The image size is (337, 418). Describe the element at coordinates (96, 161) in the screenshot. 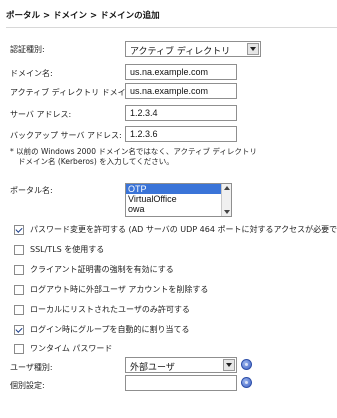

I see `note-line-2: ドメイン名 (Kerberos) を入力してください。` at that location.